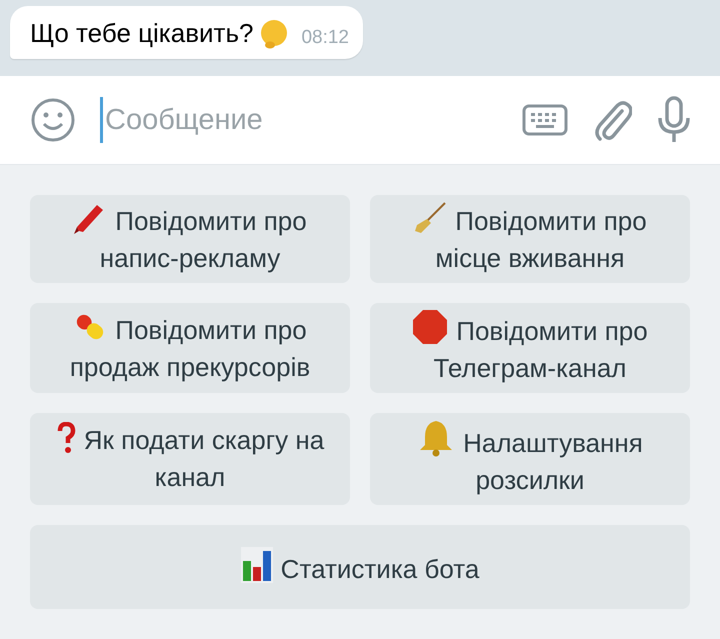 This screenshot has height=639, width=720. What do you see at coordinates (53, 120) in the screenshot?
I see `emoji-icon` at bounding box center [53, 120].